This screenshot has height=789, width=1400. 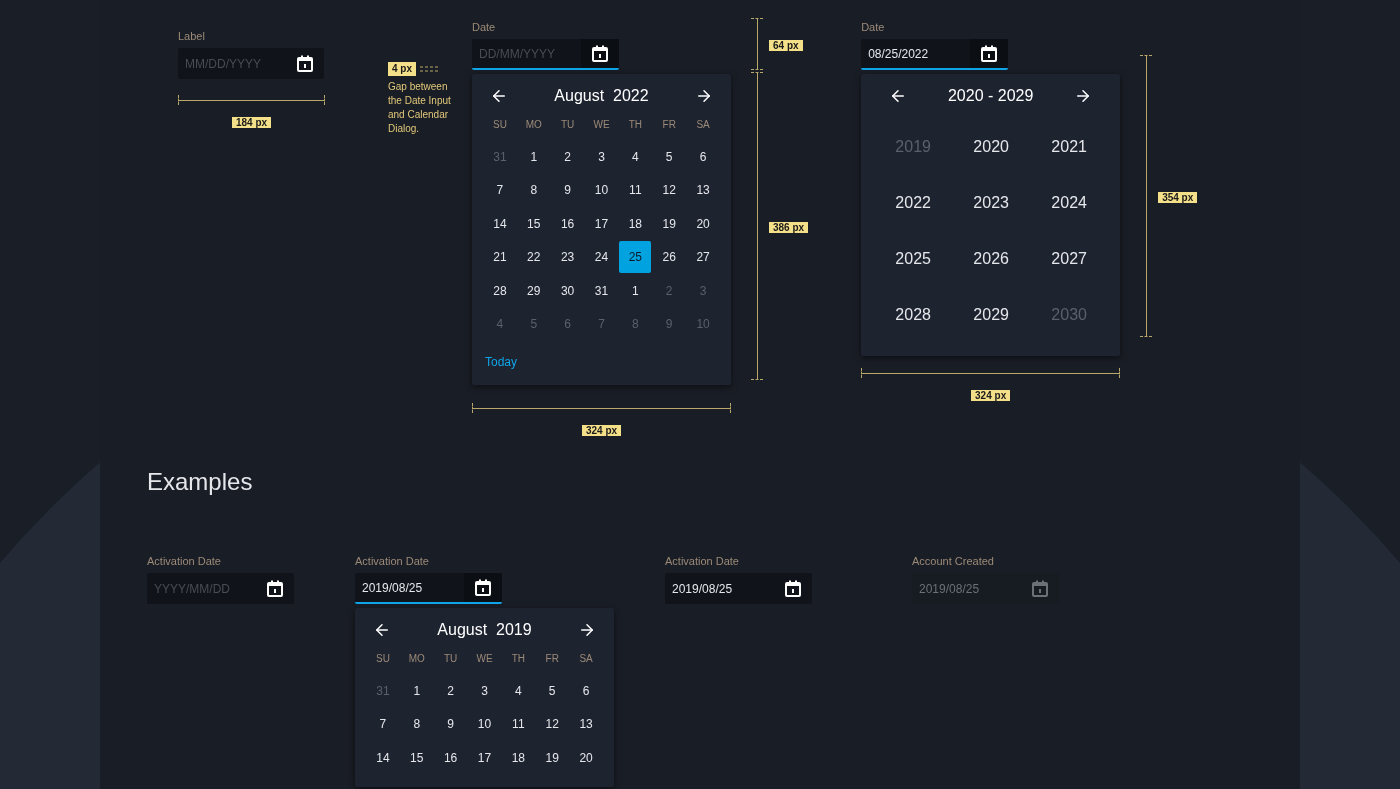 I want to click on date-input: MM/DD/YYYY, so click(x=232, y=63).